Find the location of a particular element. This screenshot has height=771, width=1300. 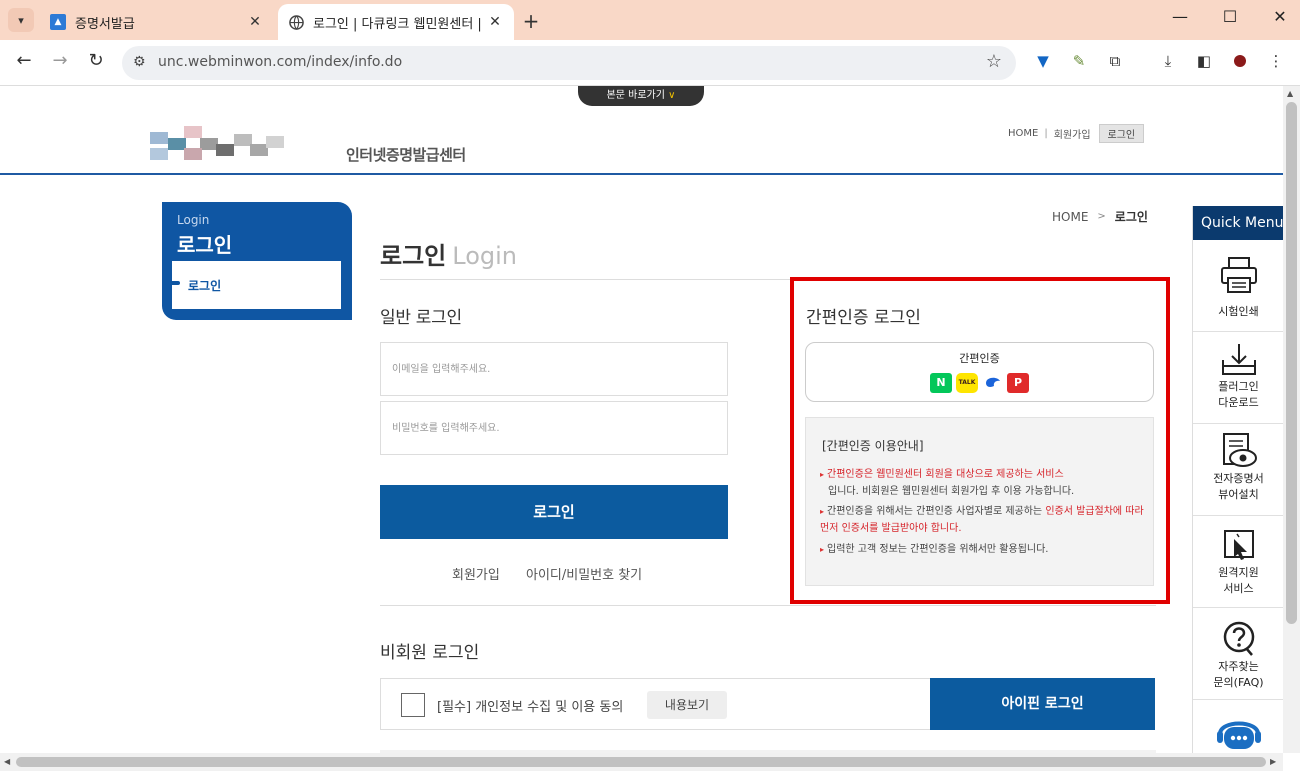

general-login-title: 일반 로그인 is located at coordinates (421, 318).